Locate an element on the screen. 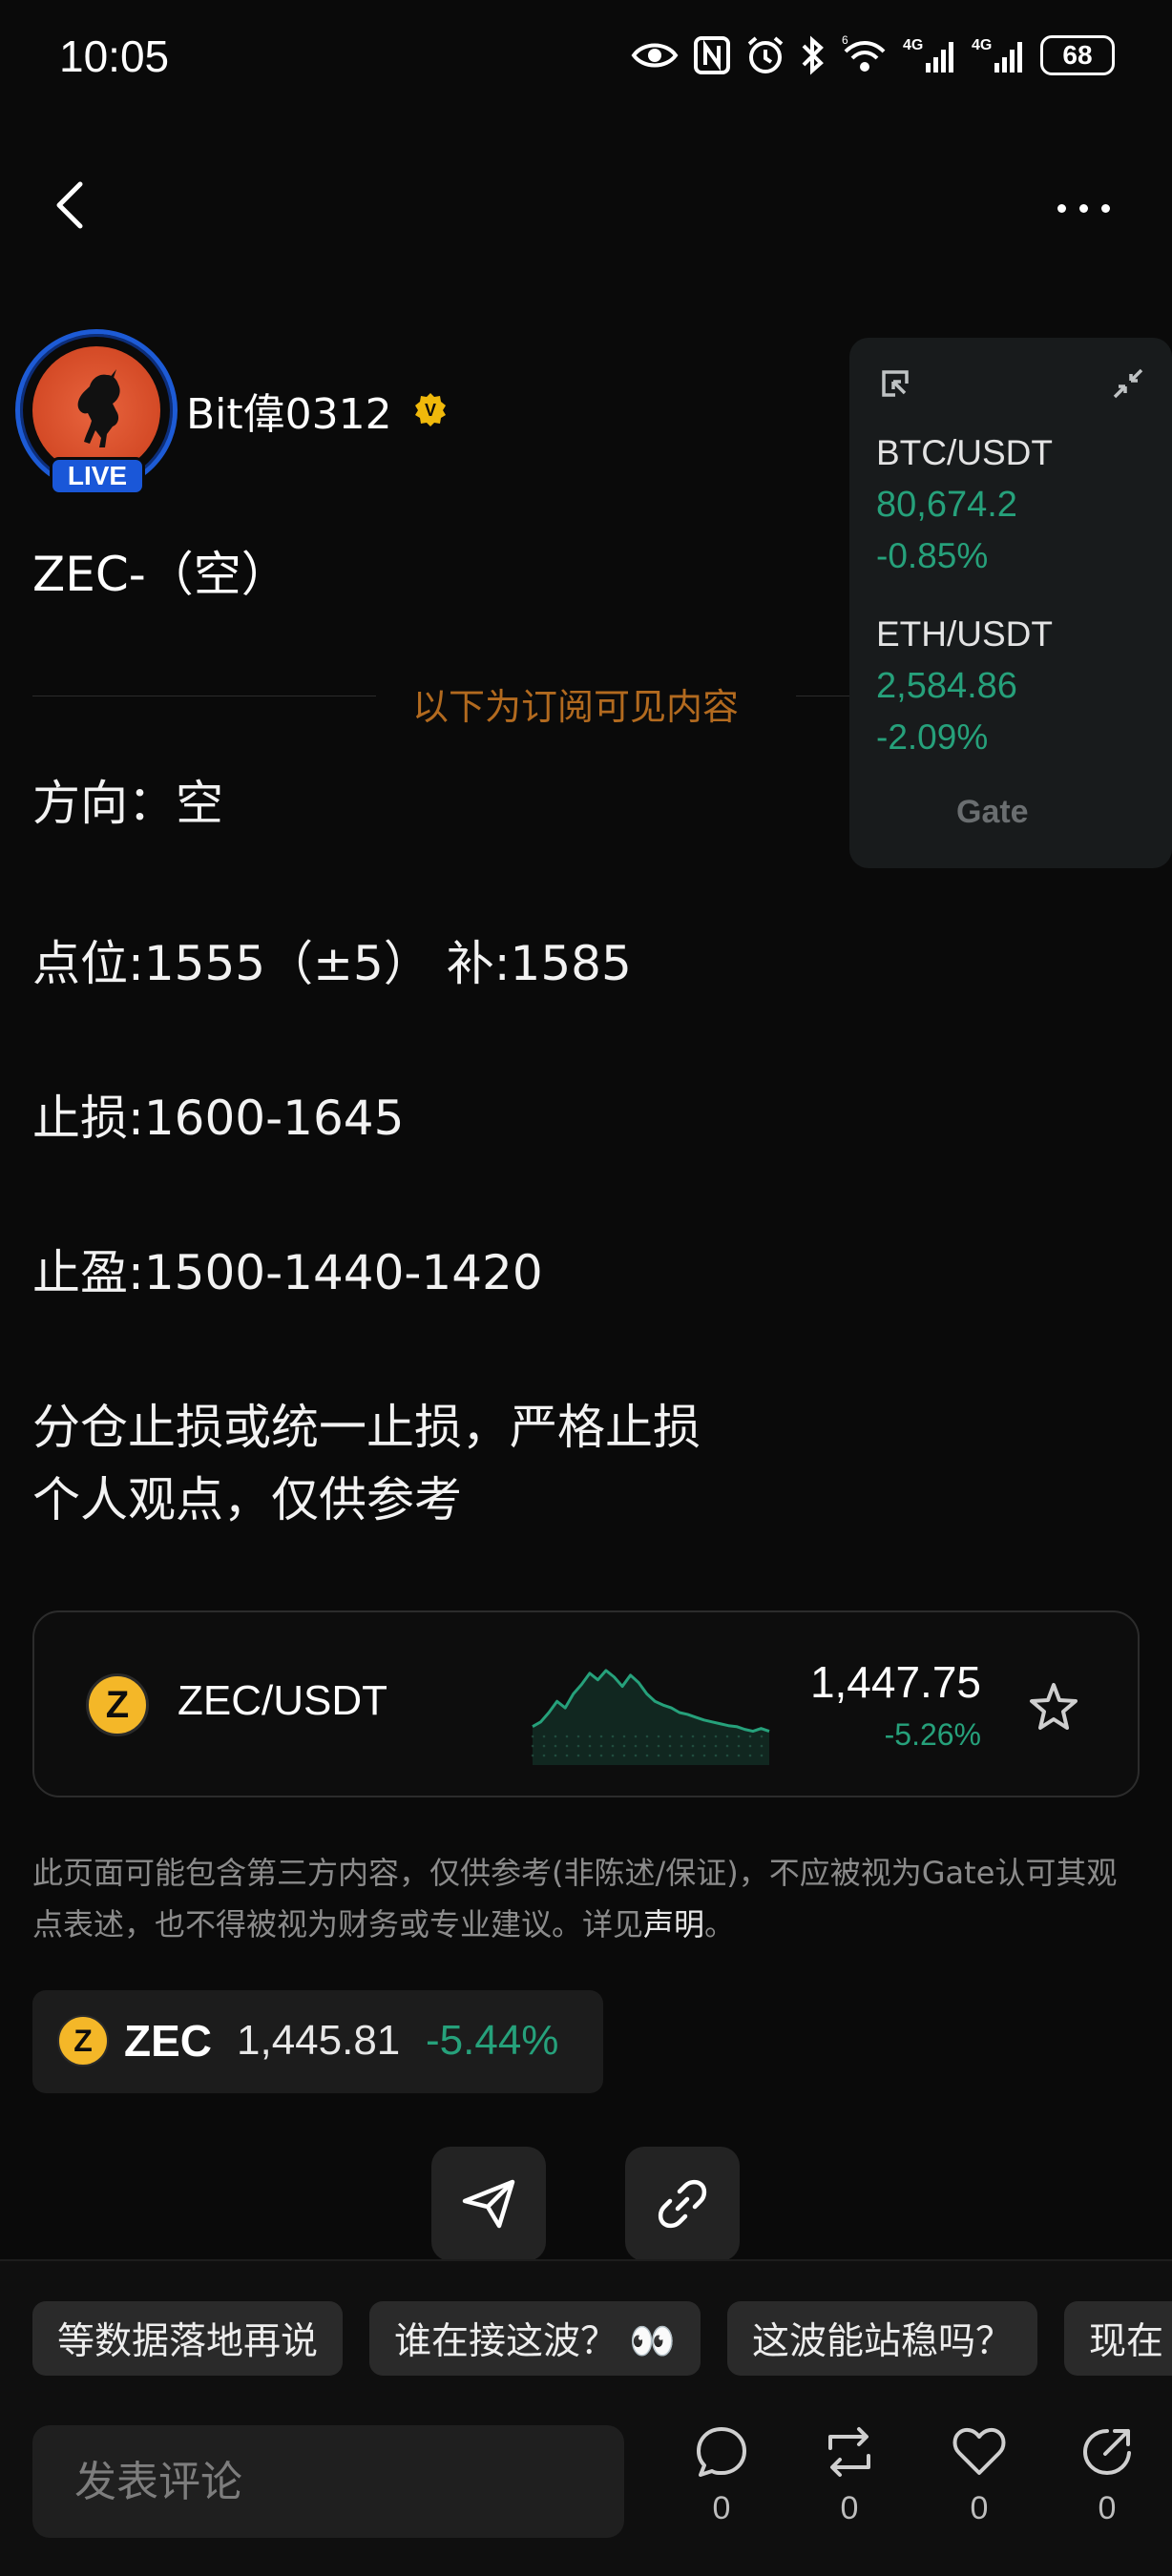 The width and height of the screenshot is (1172, 2576). quick-reply-chips: 等数据落地再说 谁在接这波？ 👀 这波能站稳吗？ 现在 is located at coordinates (602, 2338).